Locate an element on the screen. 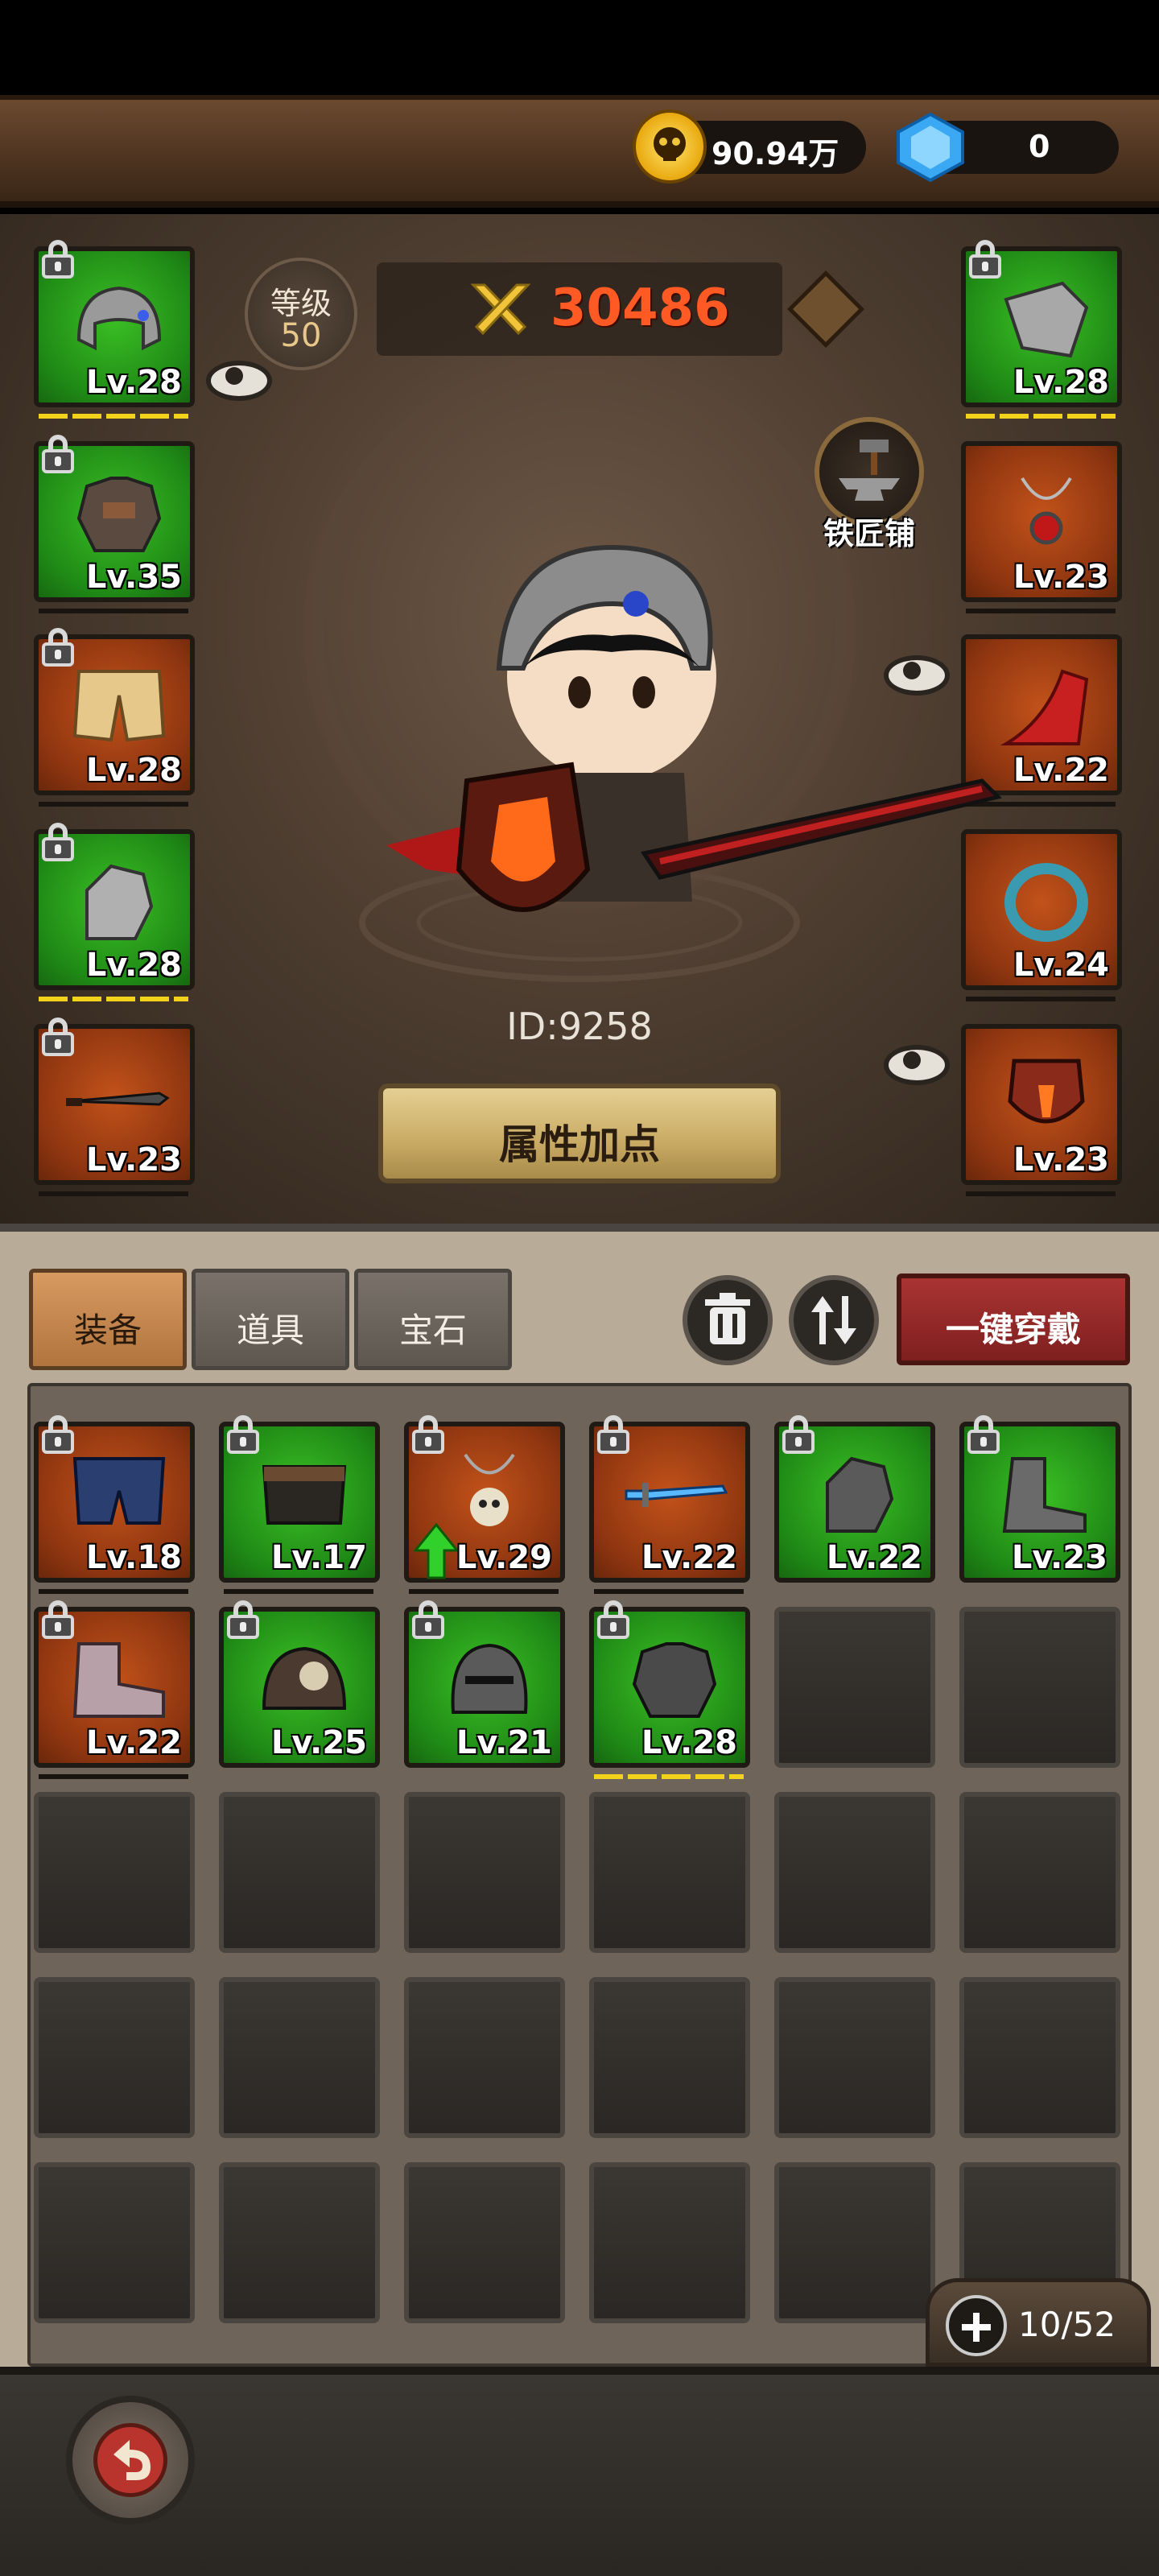 This screenshot has height=2576, width=1159. equip-slot-shield: Lv.23 is located at coordinates (1041, 1104).